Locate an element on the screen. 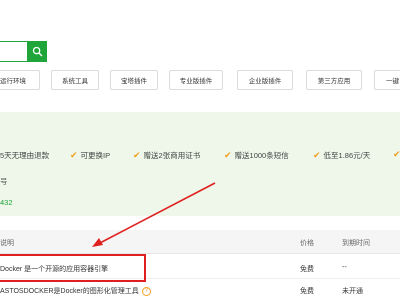 The image size is (400, 300). category-one-click: 一键 is located at coordinates (387, 80).